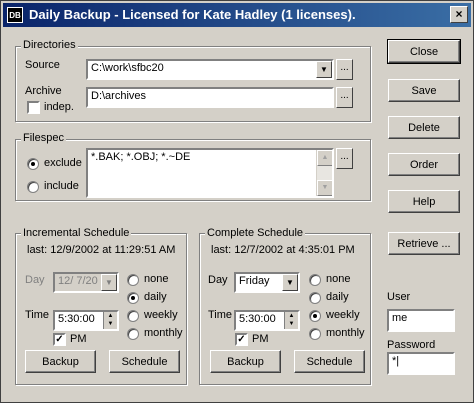 Image resolution: width=474 pixels, height=403 pixels. What do you see at coordinates (257, 319) in the screenshot?
I see `complete-time-value: 5:30:00` at bounding box center [257, 319].